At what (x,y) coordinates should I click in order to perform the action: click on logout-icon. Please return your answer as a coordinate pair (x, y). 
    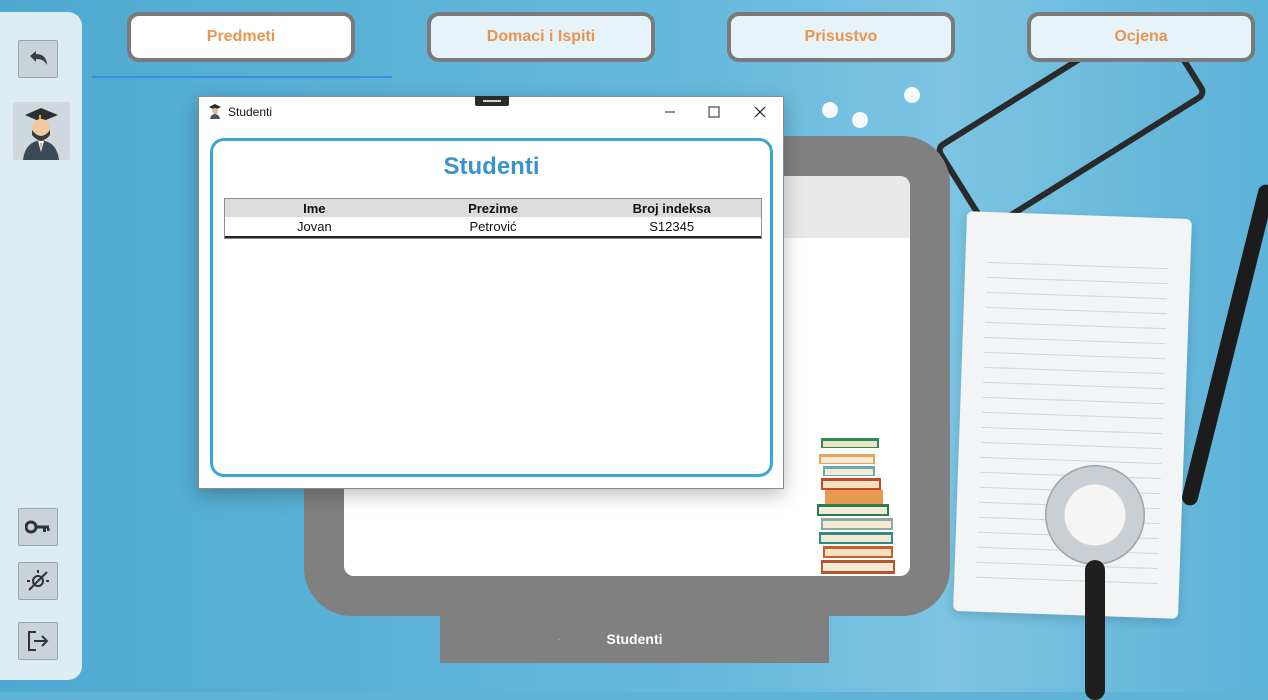
    Looking at the image, I should click on (38, 641).